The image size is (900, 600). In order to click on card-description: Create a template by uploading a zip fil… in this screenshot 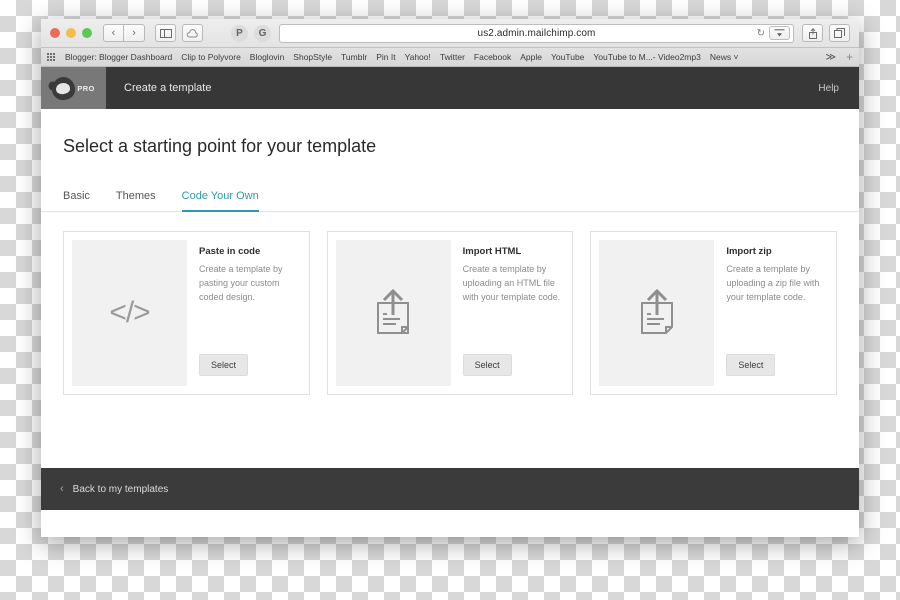, I will do `click(773, 283)`.